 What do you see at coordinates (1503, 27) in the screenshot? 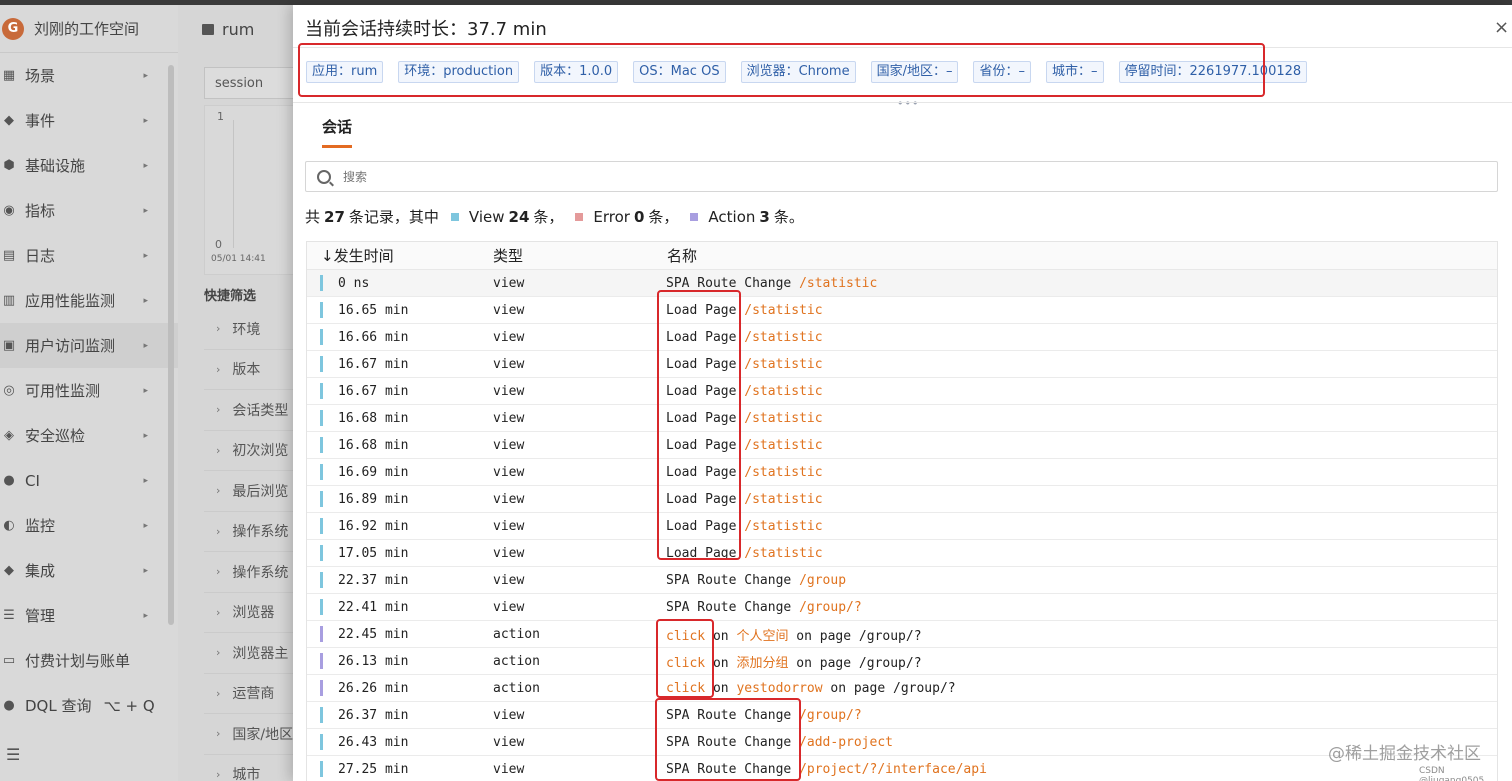
I see `close-icon: ×` at bounding box center [1503, 27].